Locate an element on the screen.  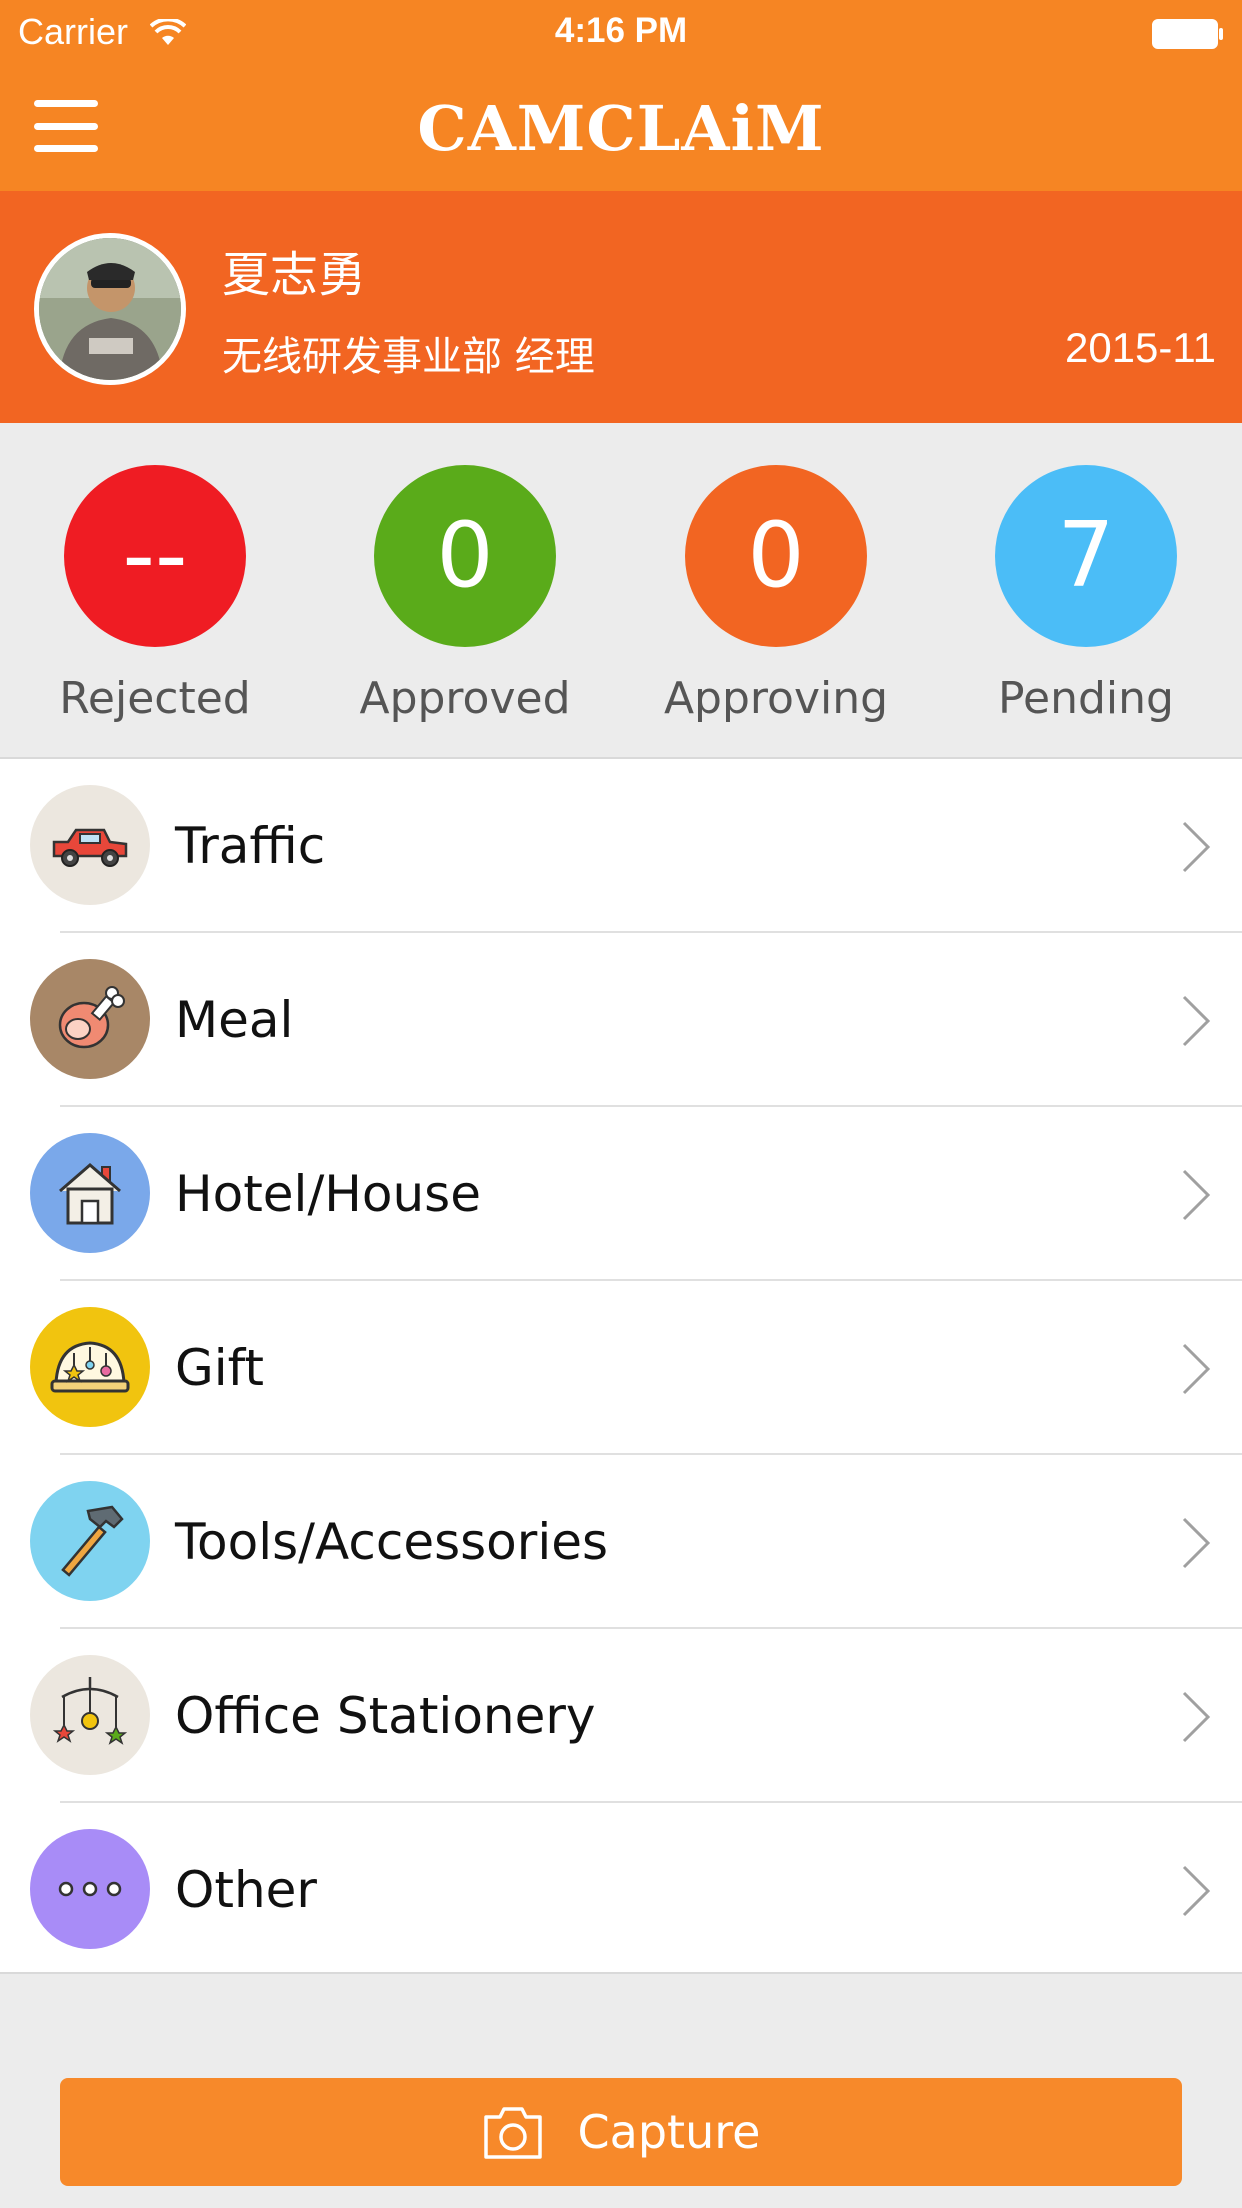
user-department: 无线研发事业部 经理 is located at coordinates (408, 357).